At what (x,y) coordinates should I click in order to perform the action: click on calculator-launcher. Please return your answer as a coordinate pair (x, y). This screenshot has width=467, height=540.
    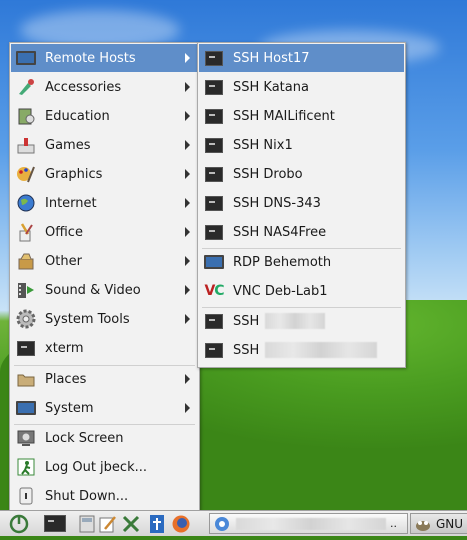
    Looking at the image, I should click on (87, 523).